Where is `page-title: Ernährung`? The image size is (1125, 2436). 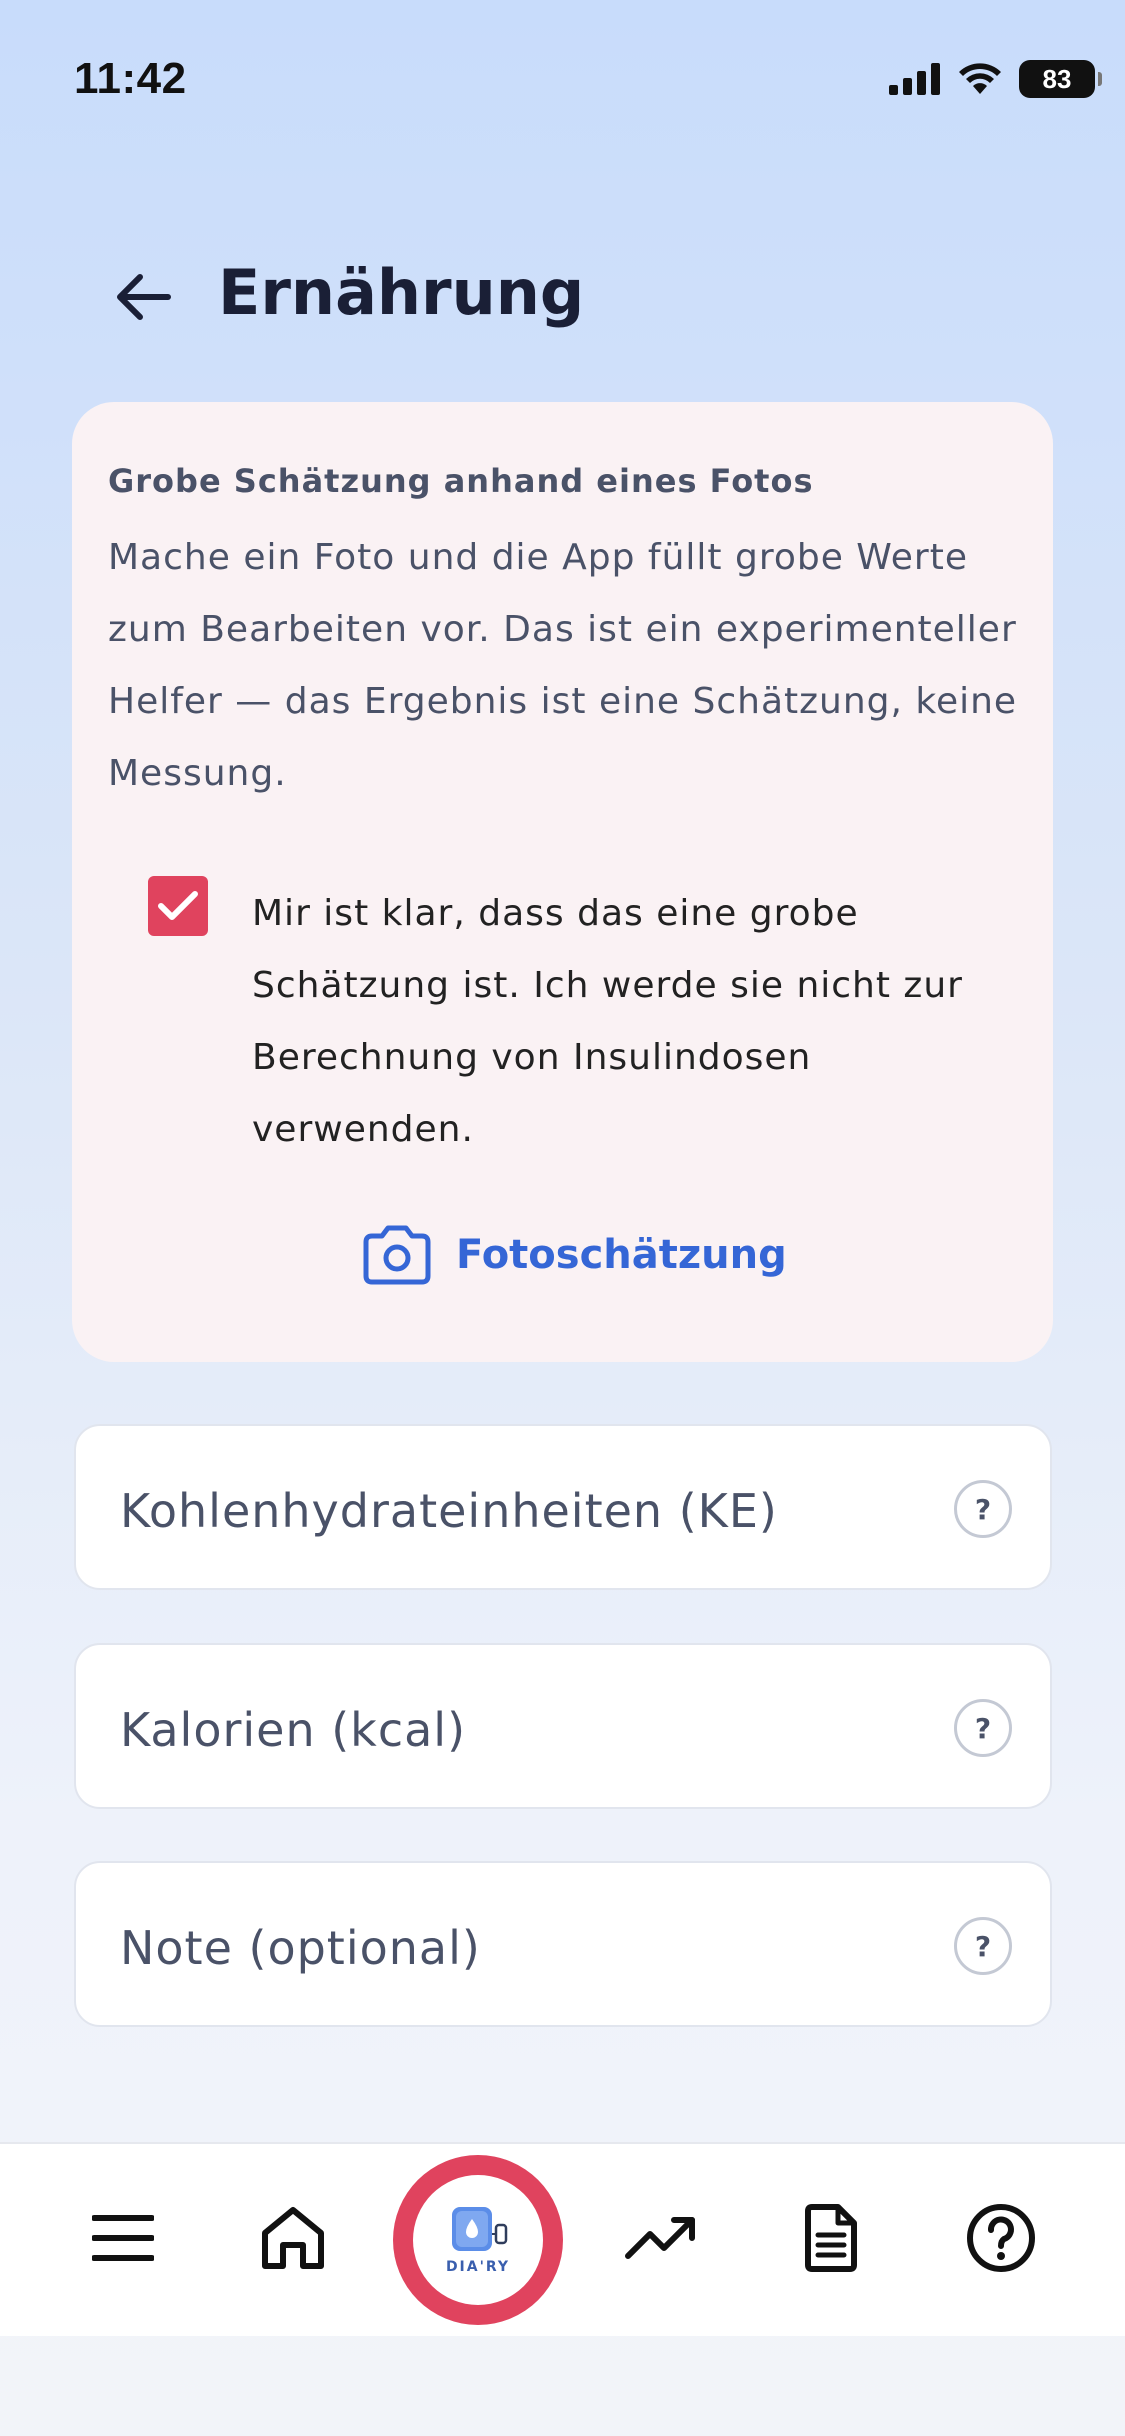
page-title: Ernährung is located at coordinates (401, 292).